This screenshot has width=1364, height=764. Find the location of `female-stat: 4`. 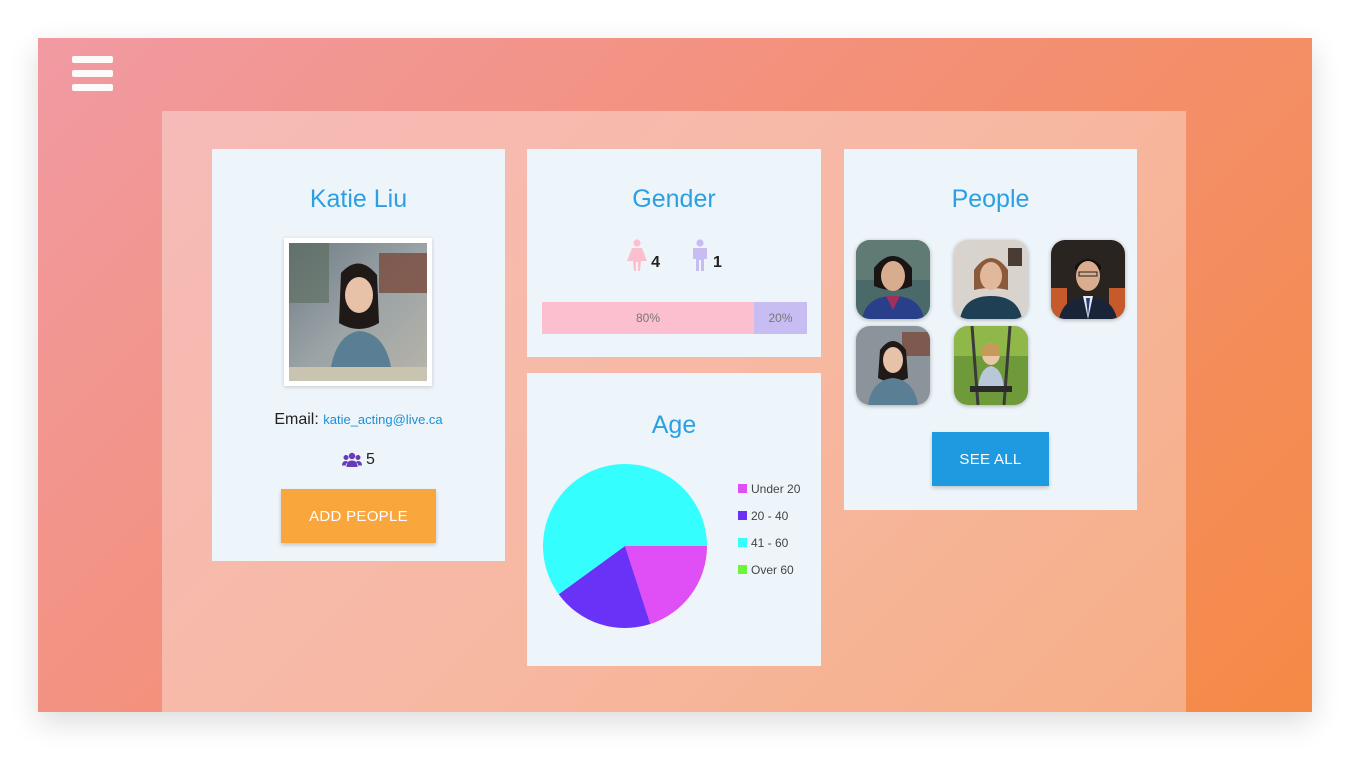

female-stat: 4 is located at coordinates (643, 255).